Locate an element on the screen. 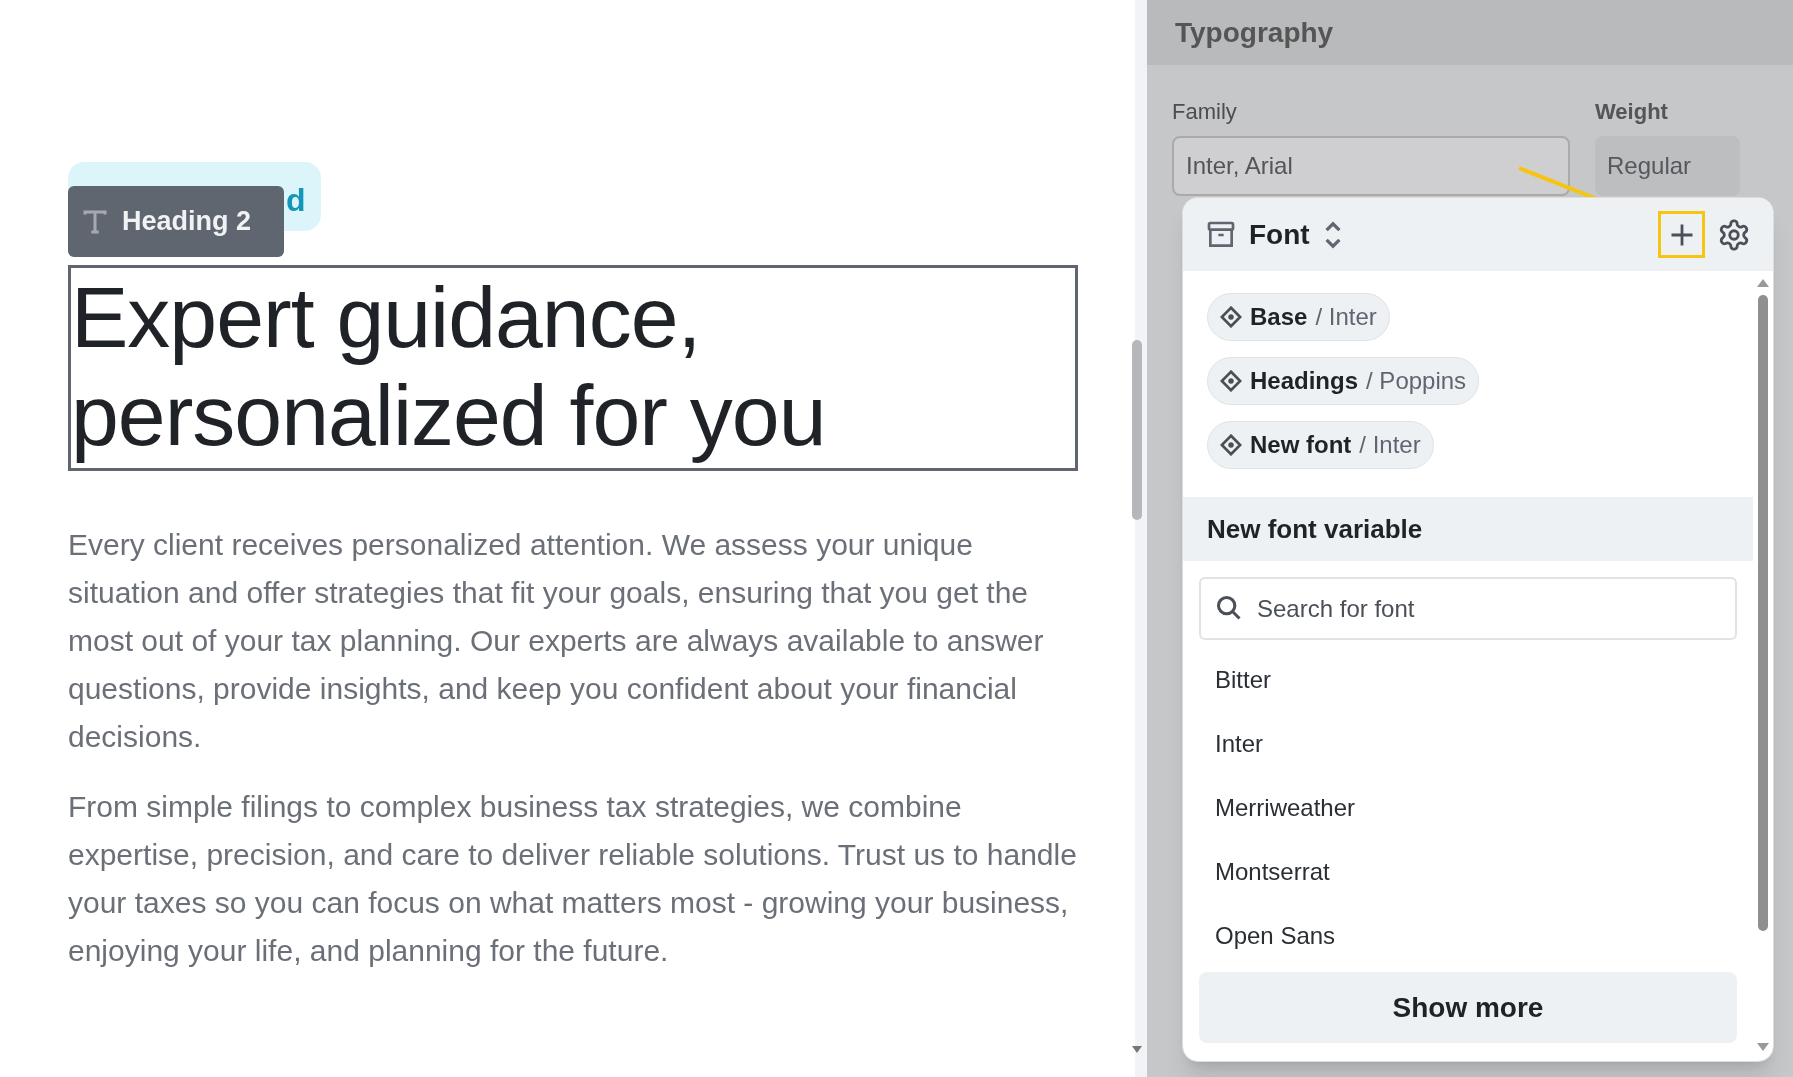 This screenshot has height=1077, width=1793. panel-title: Typography is located at coordinates (1254, 32).